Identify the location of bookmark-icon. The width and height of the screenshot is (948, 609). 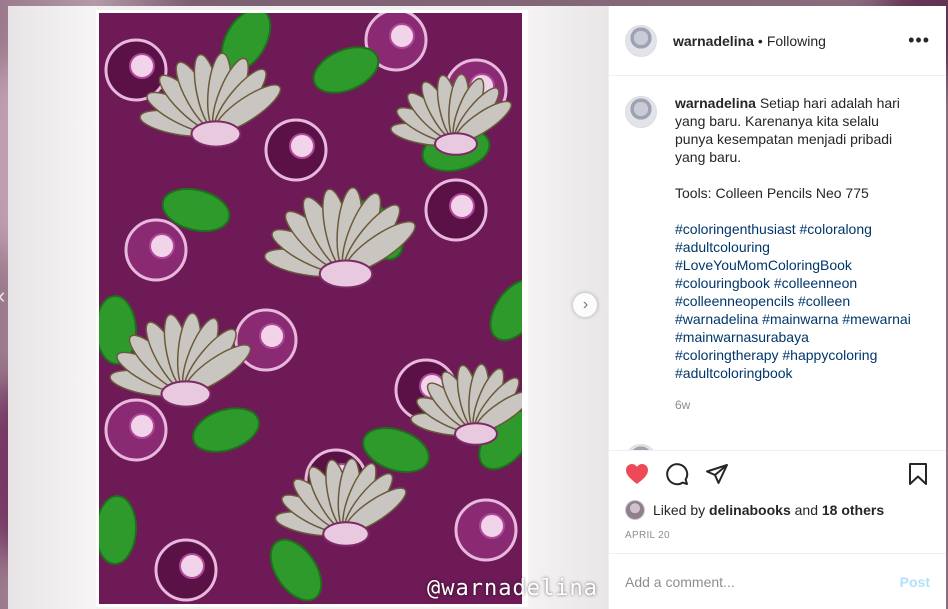
(918, 473).